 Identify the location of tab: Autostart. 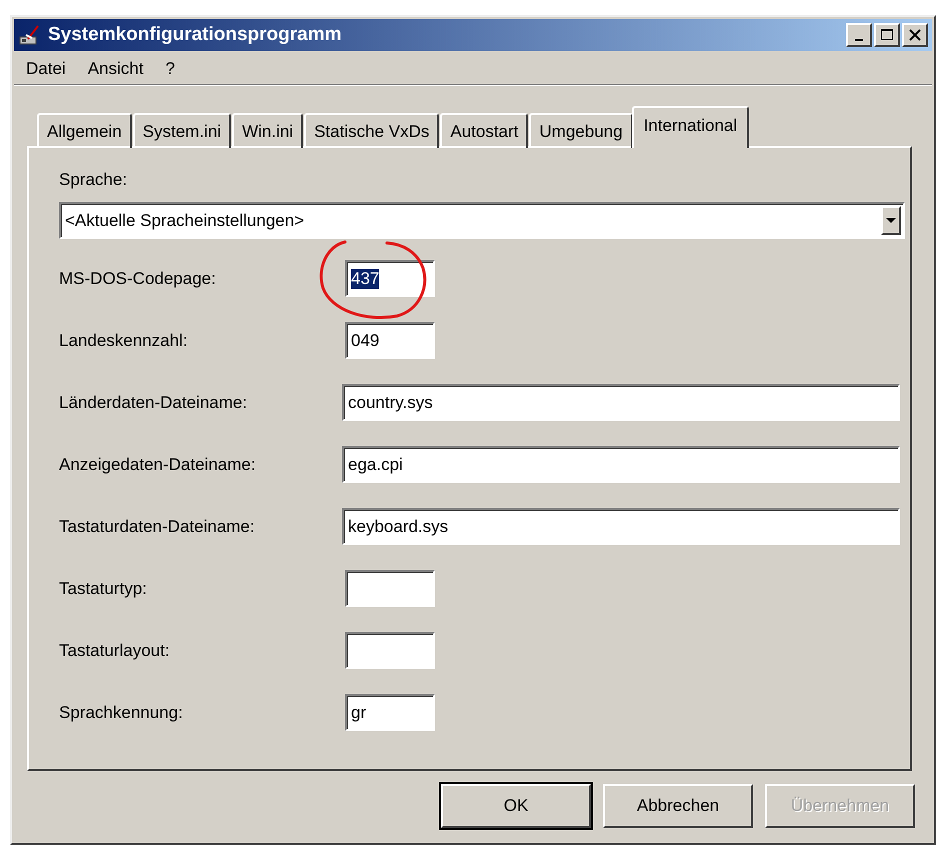
(484, 130).